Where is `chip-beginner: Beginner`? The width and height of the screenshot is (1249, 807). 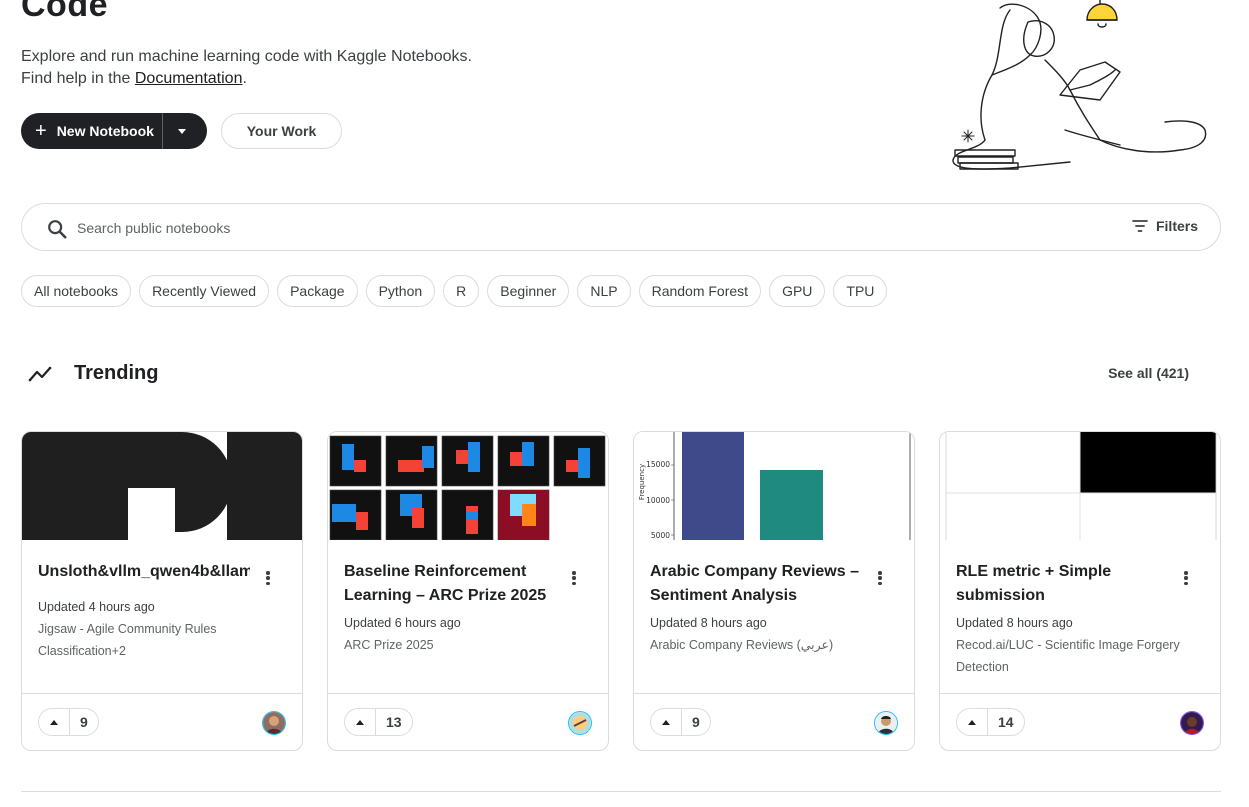
chip-beginner: Beginner is located at coordinates (528, 291).